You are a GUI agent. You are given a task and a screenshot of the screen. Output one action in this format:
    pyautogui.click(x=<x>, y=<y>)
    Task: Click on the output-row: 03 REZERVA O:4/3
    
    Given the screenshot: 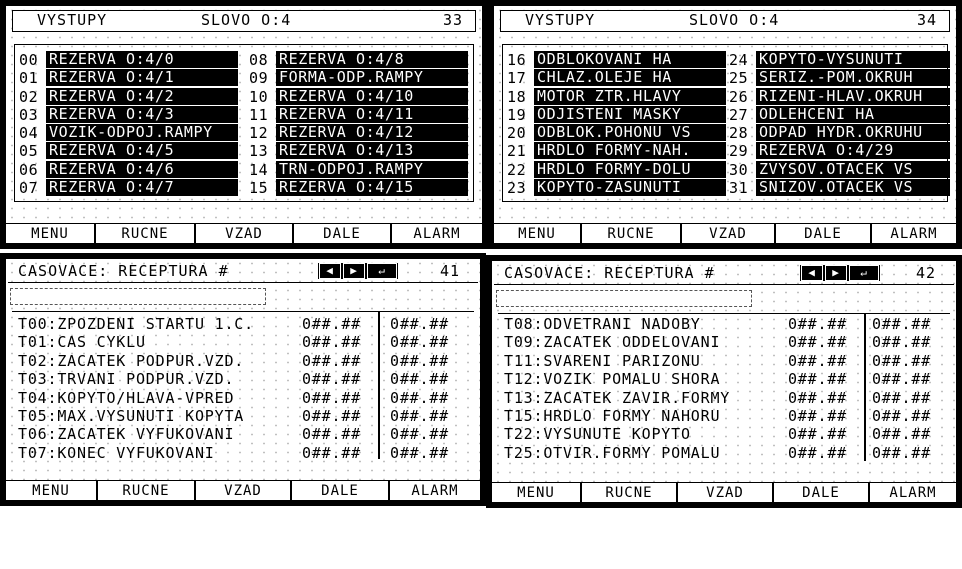 What is the action you would take?
    pyautogui.click(x=128, y=114)
    